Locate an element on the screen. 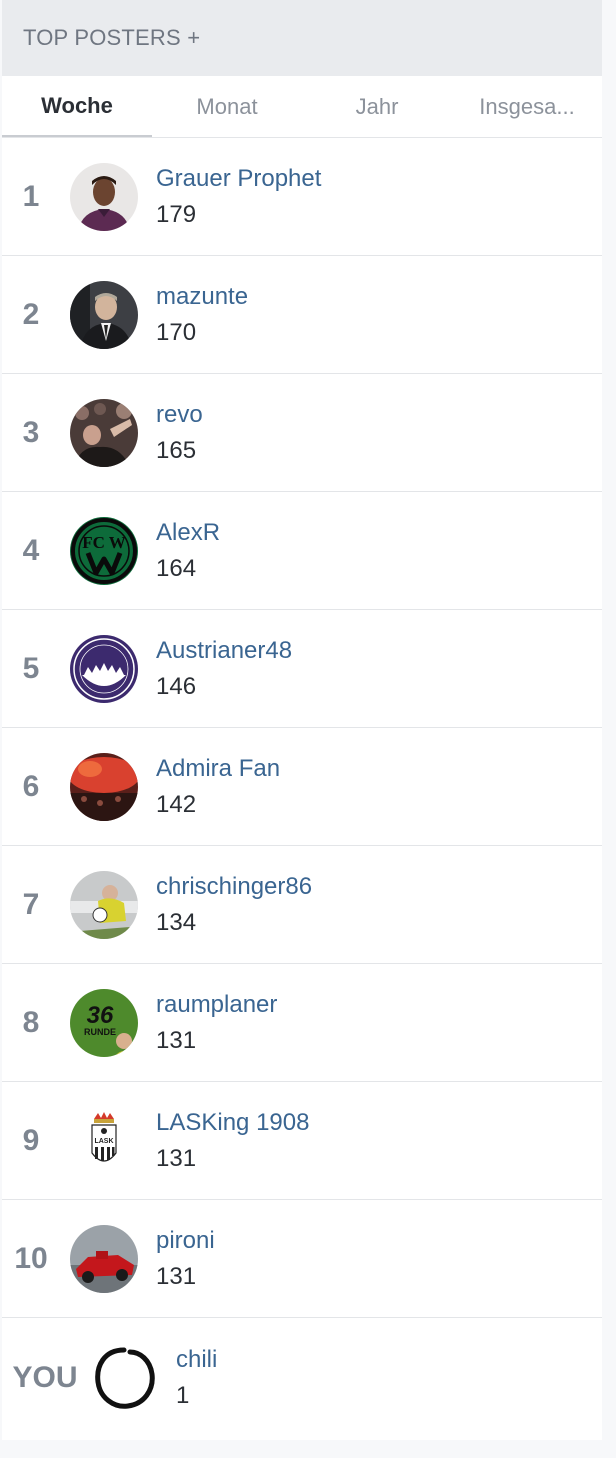  tab-year: Jahr is located at coordinates (377, 106).